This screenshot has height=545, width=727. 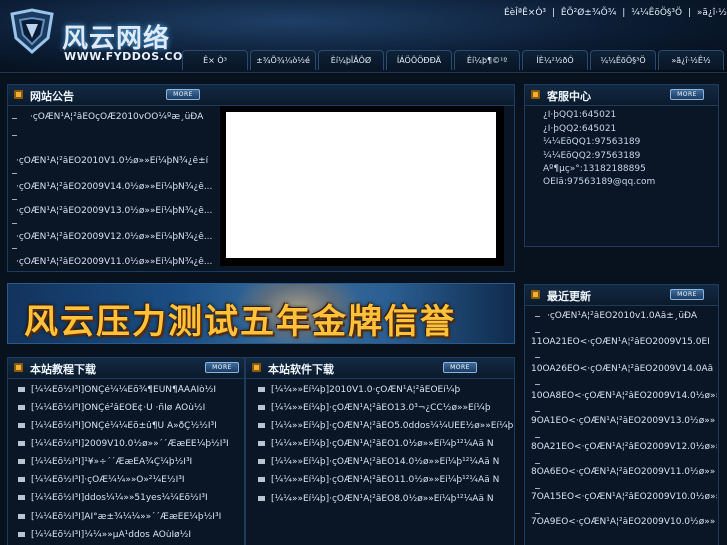 I want to click on tutorial-item: [¼¼Êõ½Ì³Ì]ÖÑÇé²âÊÔÊ¢·Ù ·ñÌø ÀÓù½Ì, so click(x=130, y=408).